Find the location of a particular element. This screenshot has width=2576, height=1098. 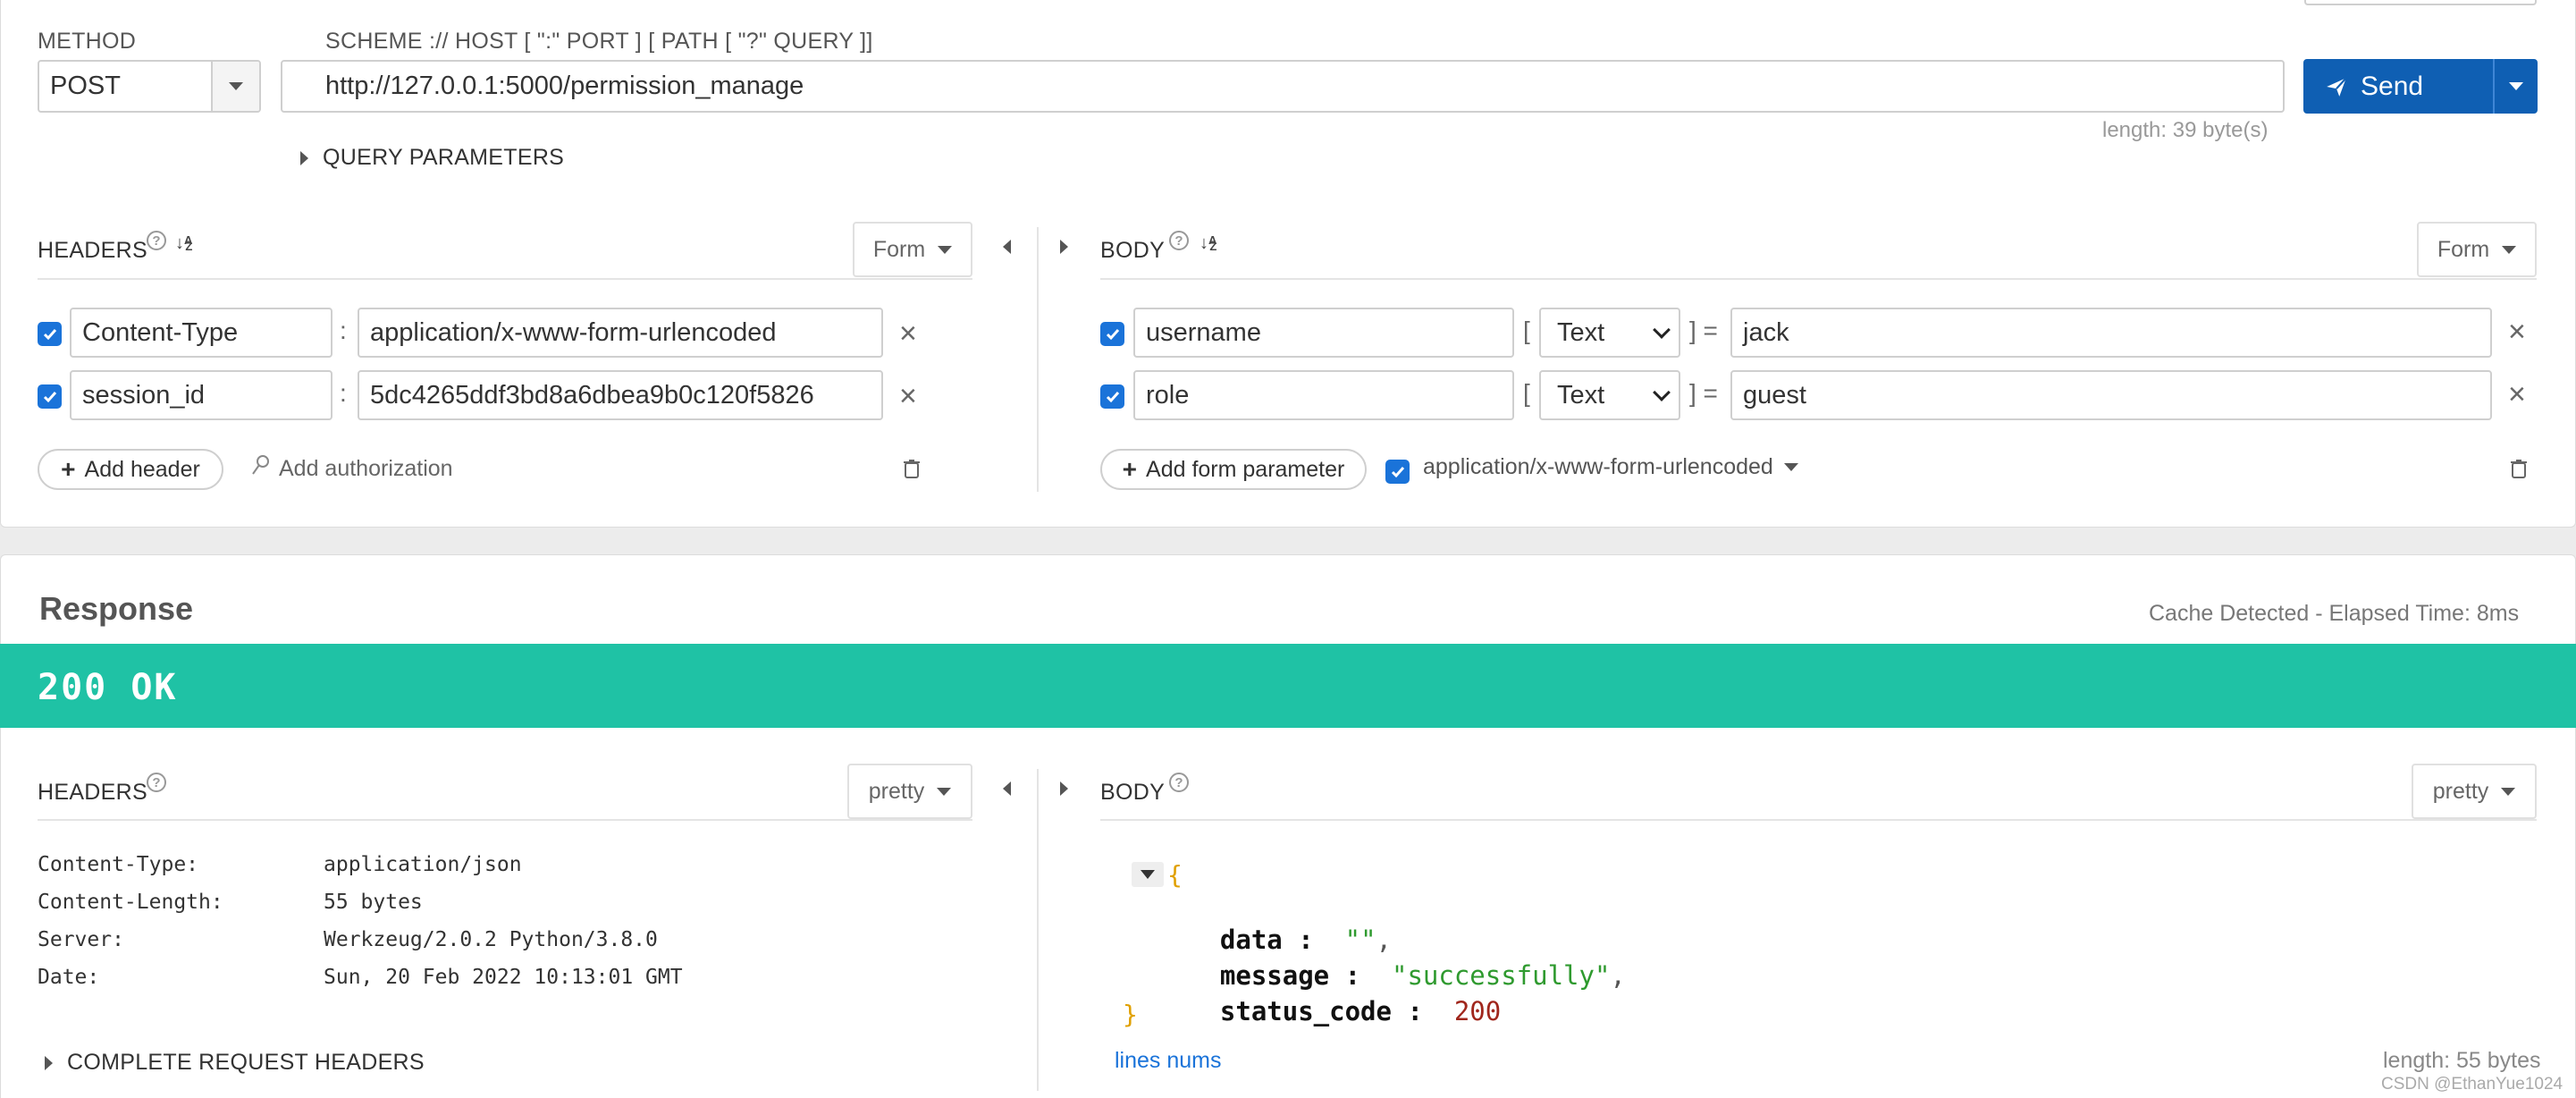

response-title: Response is located at coordinates (117, 608).